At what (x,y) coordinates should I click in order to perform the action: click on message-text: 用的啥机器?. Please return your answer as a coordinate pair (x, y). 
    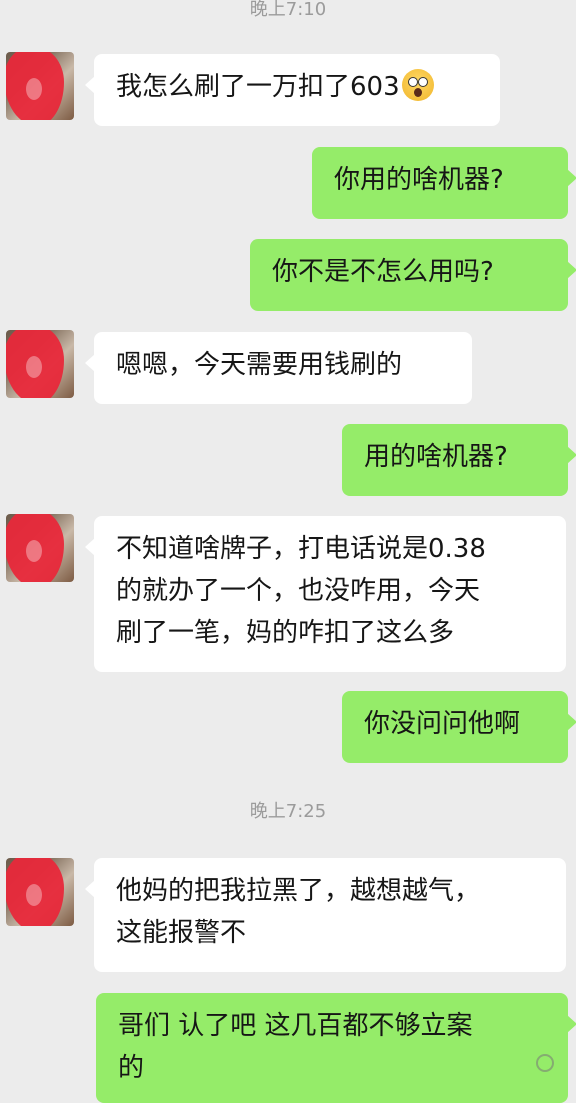
    Looking at the image, I should click on (436, 457).